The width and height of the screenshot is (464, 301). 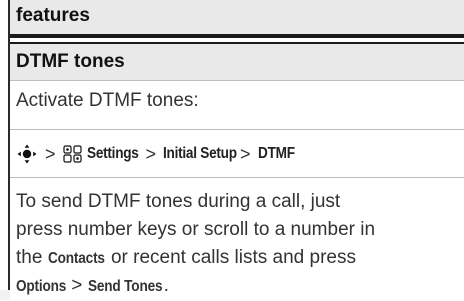 What do you see at coordinates (230, 257) in the screenshot?
I see `line3-suffix: or recent calls lists and press` at bounding box center [230, 257].